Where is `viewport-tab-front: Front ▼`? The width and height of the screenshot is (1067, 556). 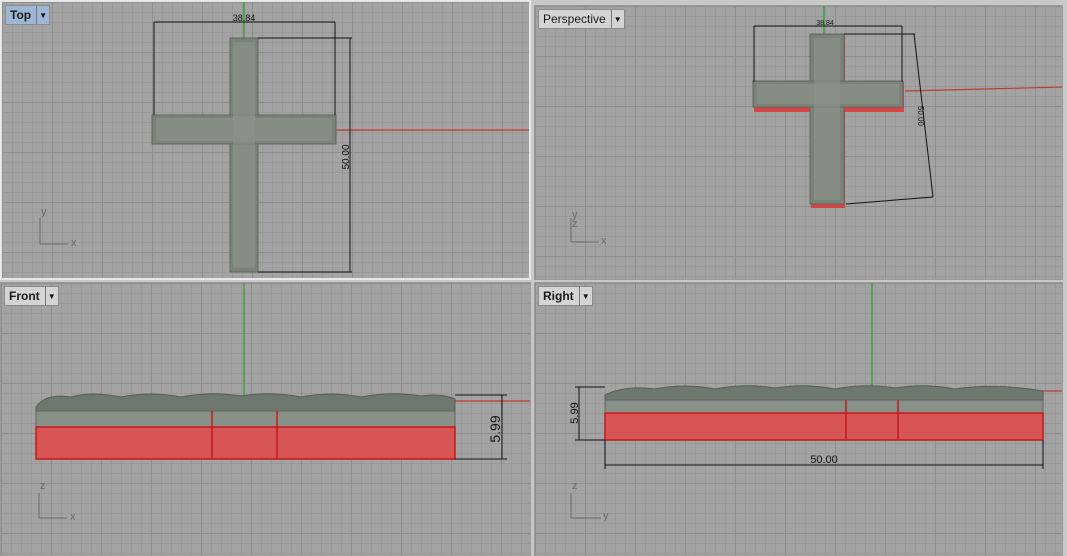 viewport-tab-front: Front ▼ is located at coordinates (31, 296).